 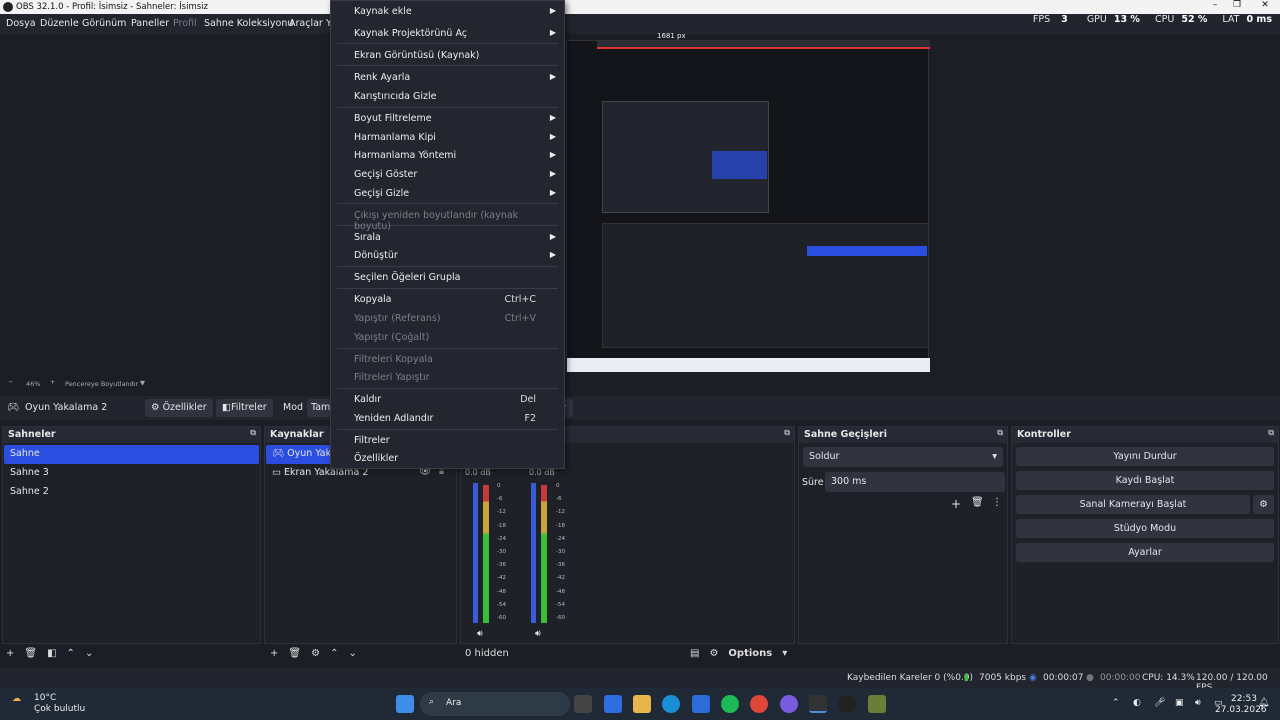 I want to click on menu-item: Filtreleri Kopyala, so click(x=455, y=362).